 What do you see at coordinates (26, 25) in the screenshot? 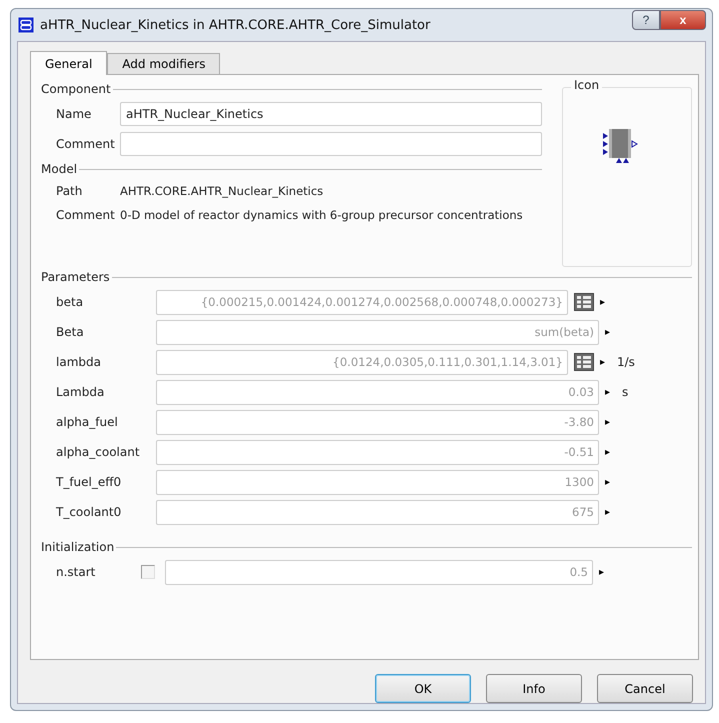
I see `app-icon` at bounding box center [26, 25].